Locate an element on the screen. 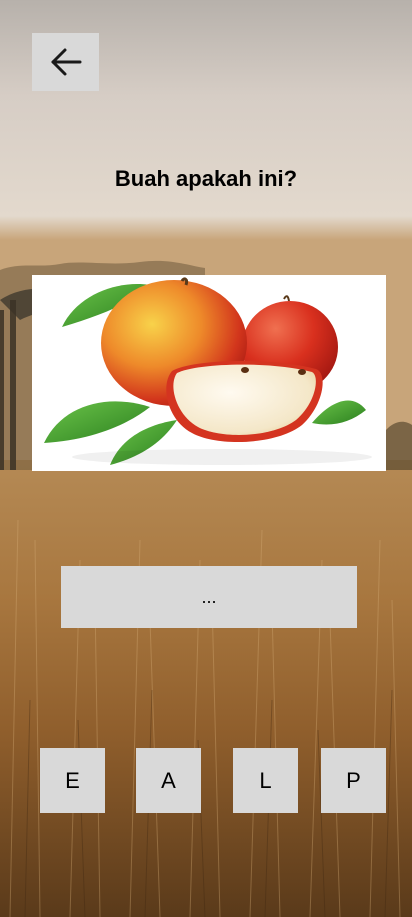  letter-tile: L is located at coordinates (265, 780).